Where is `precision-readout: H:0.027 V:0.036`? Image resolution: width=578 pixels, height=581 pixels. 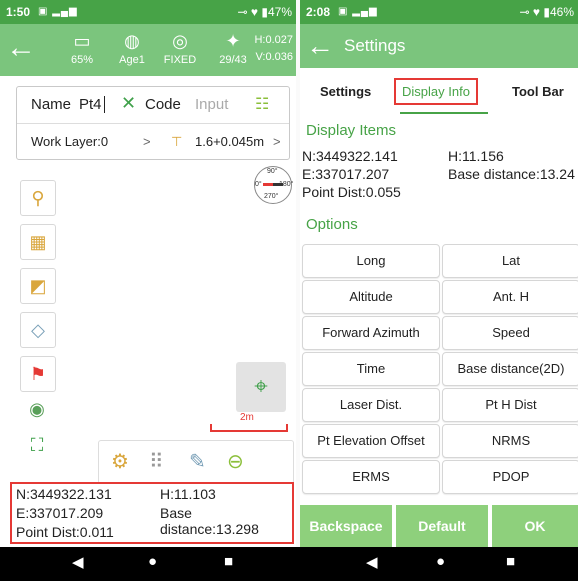
precision-readout: H:0.027 V:0.036 is located at coordinates (273, 48).